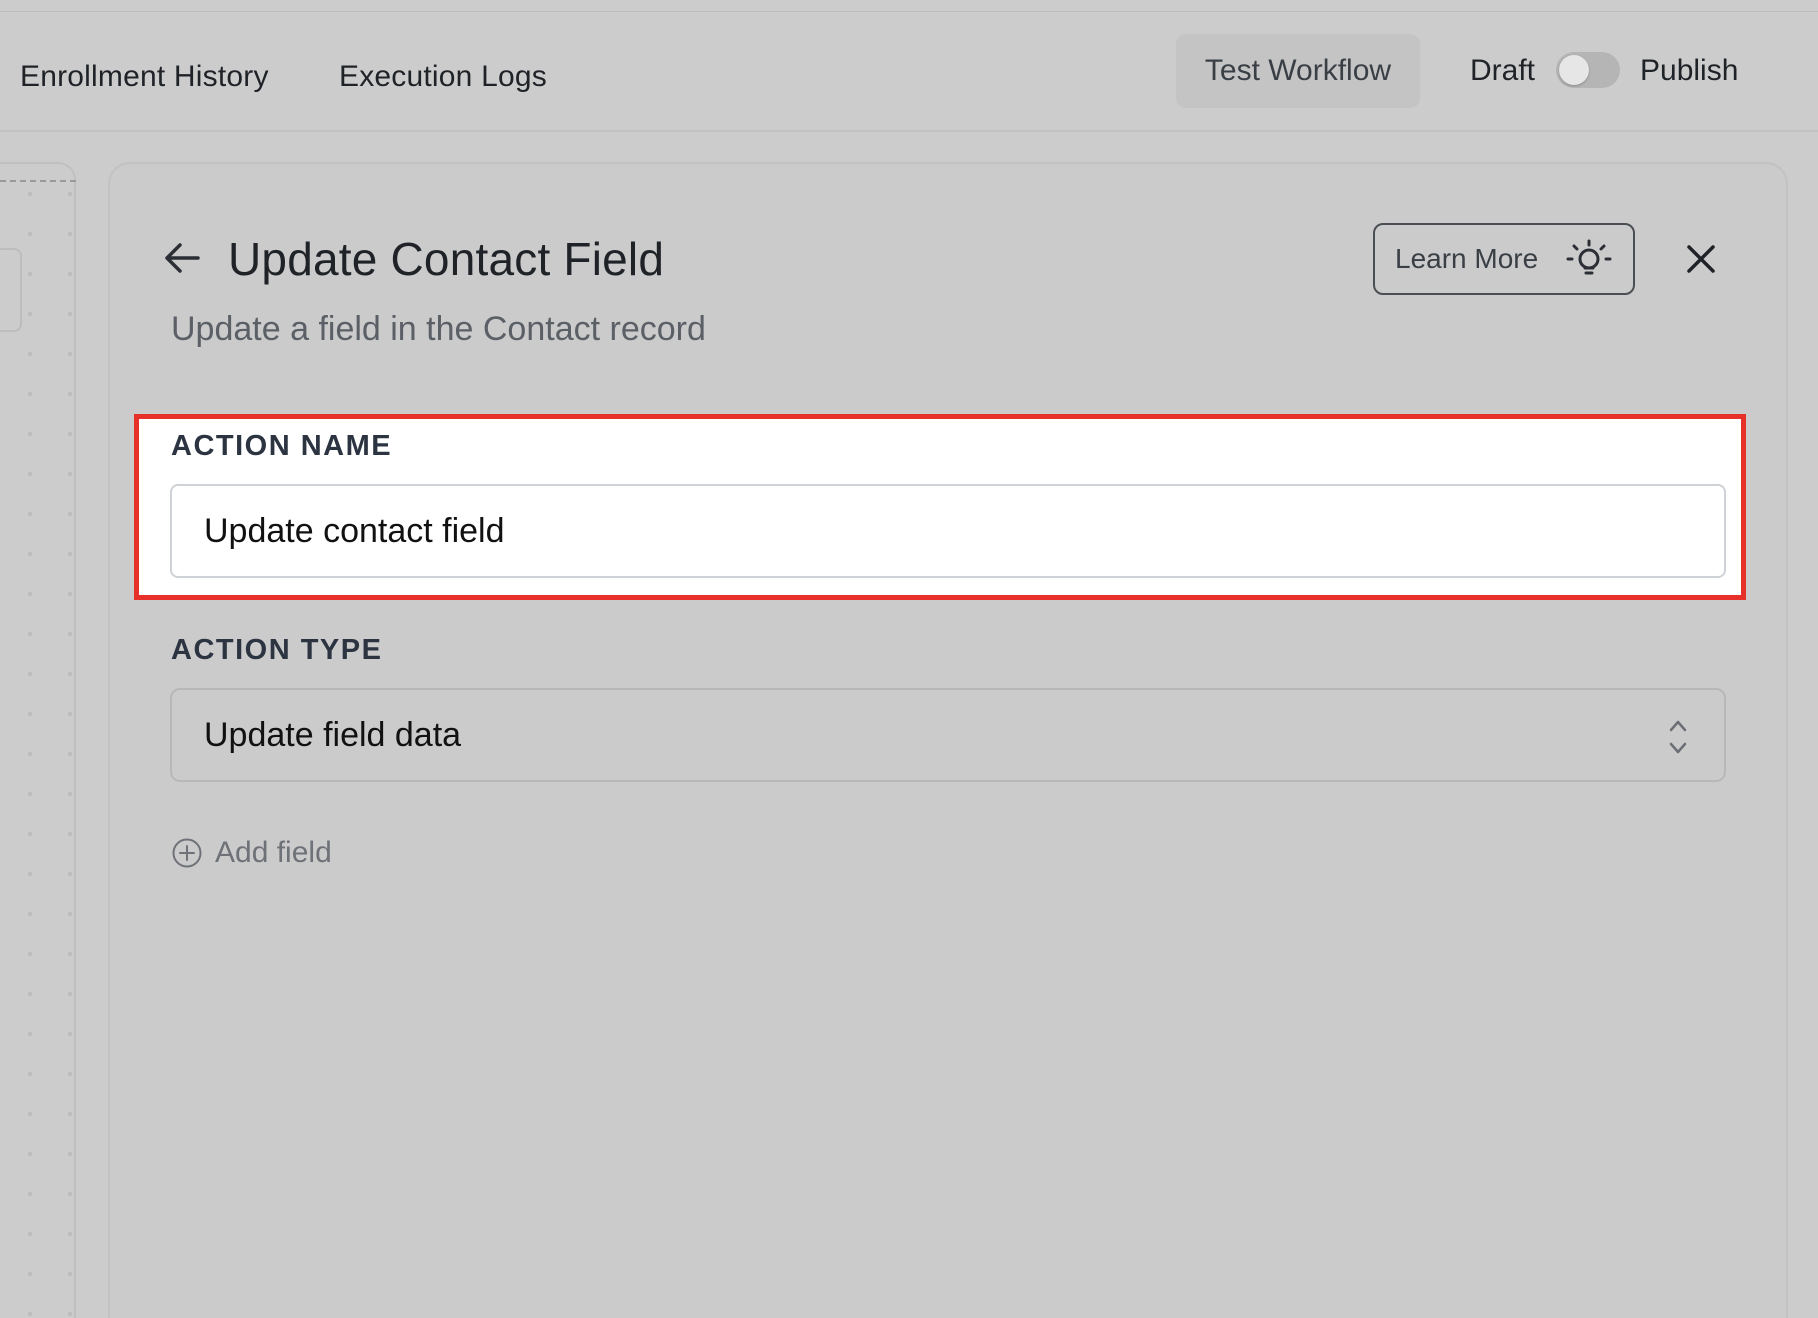  What do you see at coordinates (277, 650) in the screenshot?
I see `action-type-label: ACTION TYPE` at bounding box center [277, 650].